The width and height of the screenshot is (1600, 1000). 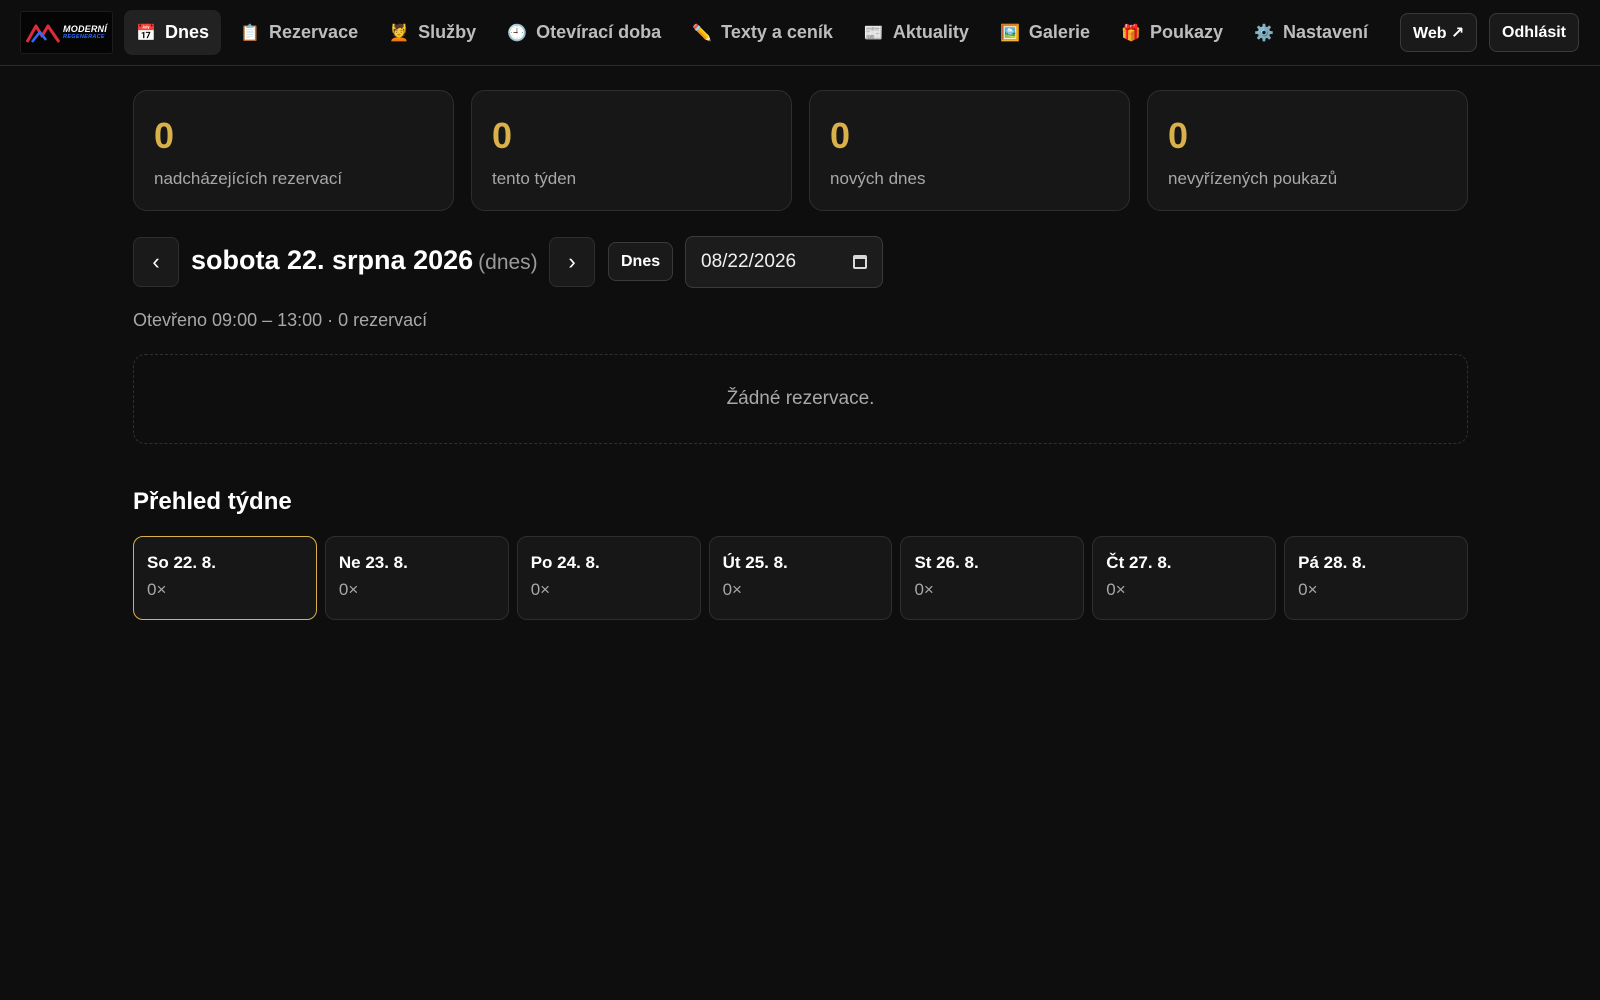 What do you see at coordinates (1264, 33) in the screenshot?
I see `gear-icon: ⚙️` at bounding box center [1264, 33].